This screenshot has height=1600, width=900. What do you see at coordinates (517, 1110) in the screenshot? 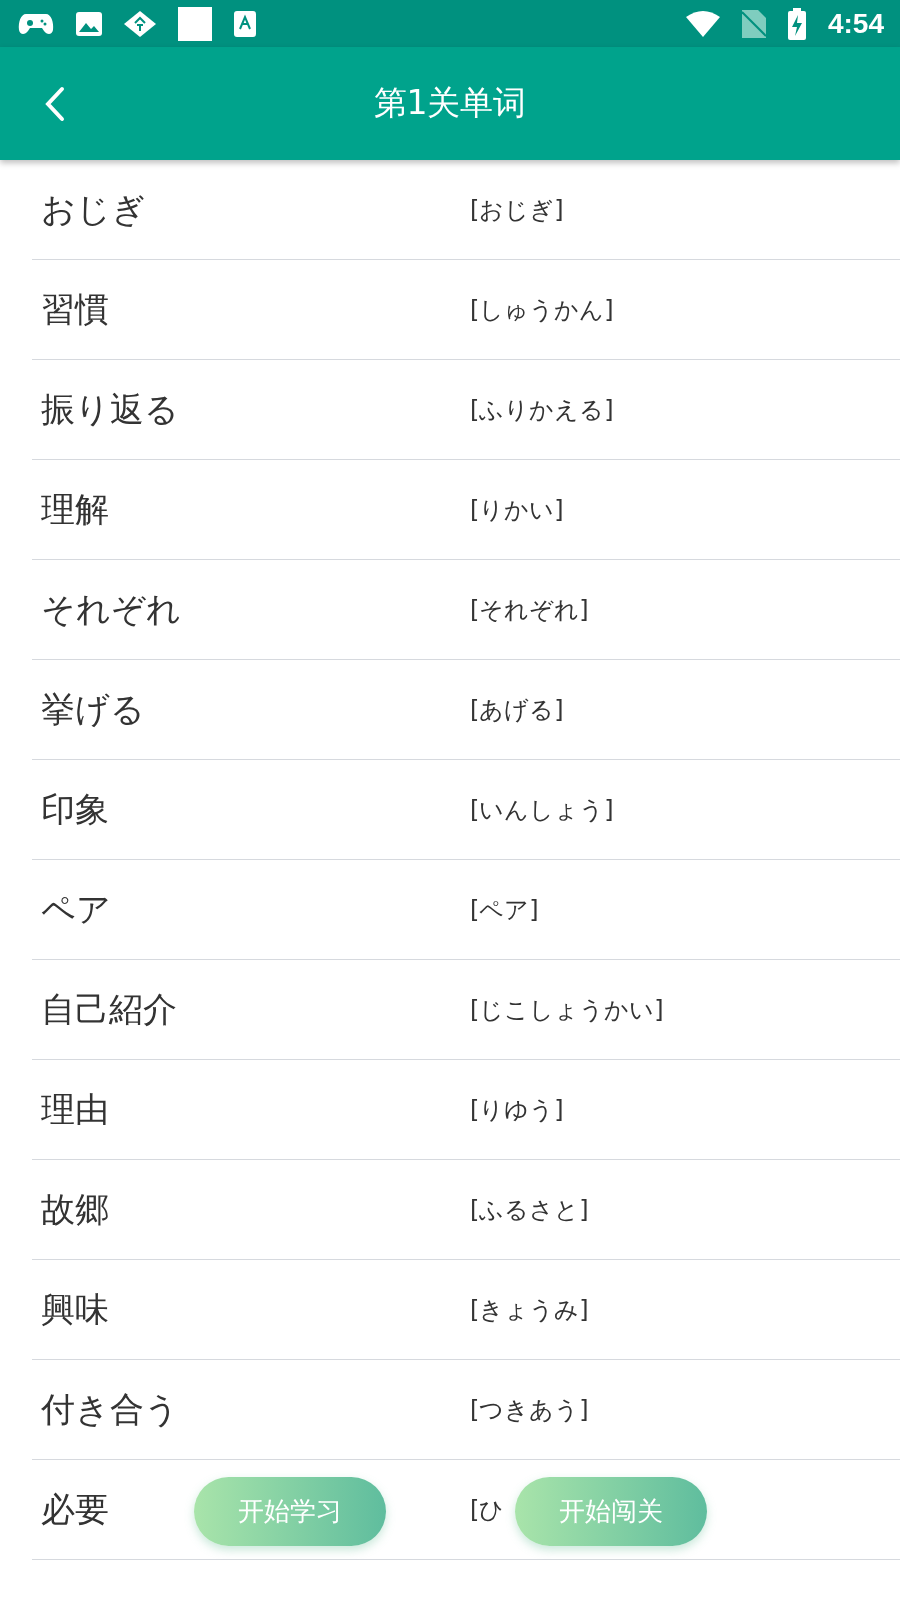
I see `reading-text: [りゆう]` at bounding box center [517, 1110].